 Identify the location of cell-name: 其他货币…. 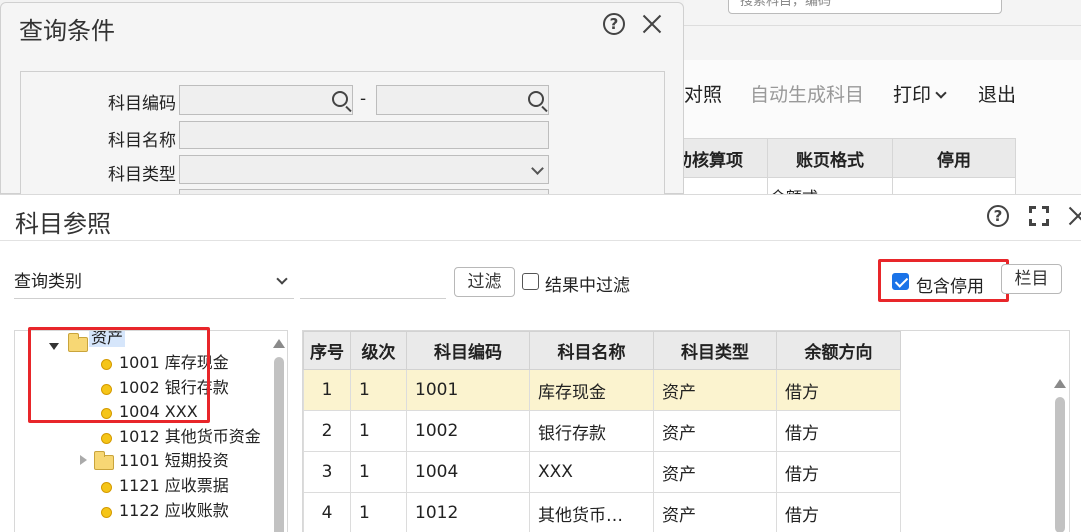
(591, 512).